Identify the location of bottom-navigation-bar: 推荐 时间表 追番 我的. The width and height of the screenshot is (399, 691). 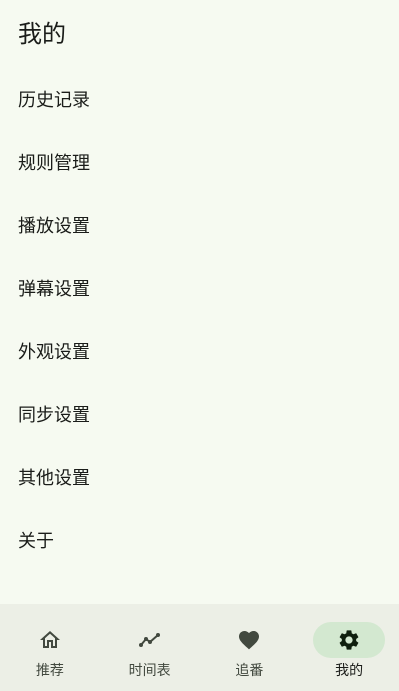
(199, 647).